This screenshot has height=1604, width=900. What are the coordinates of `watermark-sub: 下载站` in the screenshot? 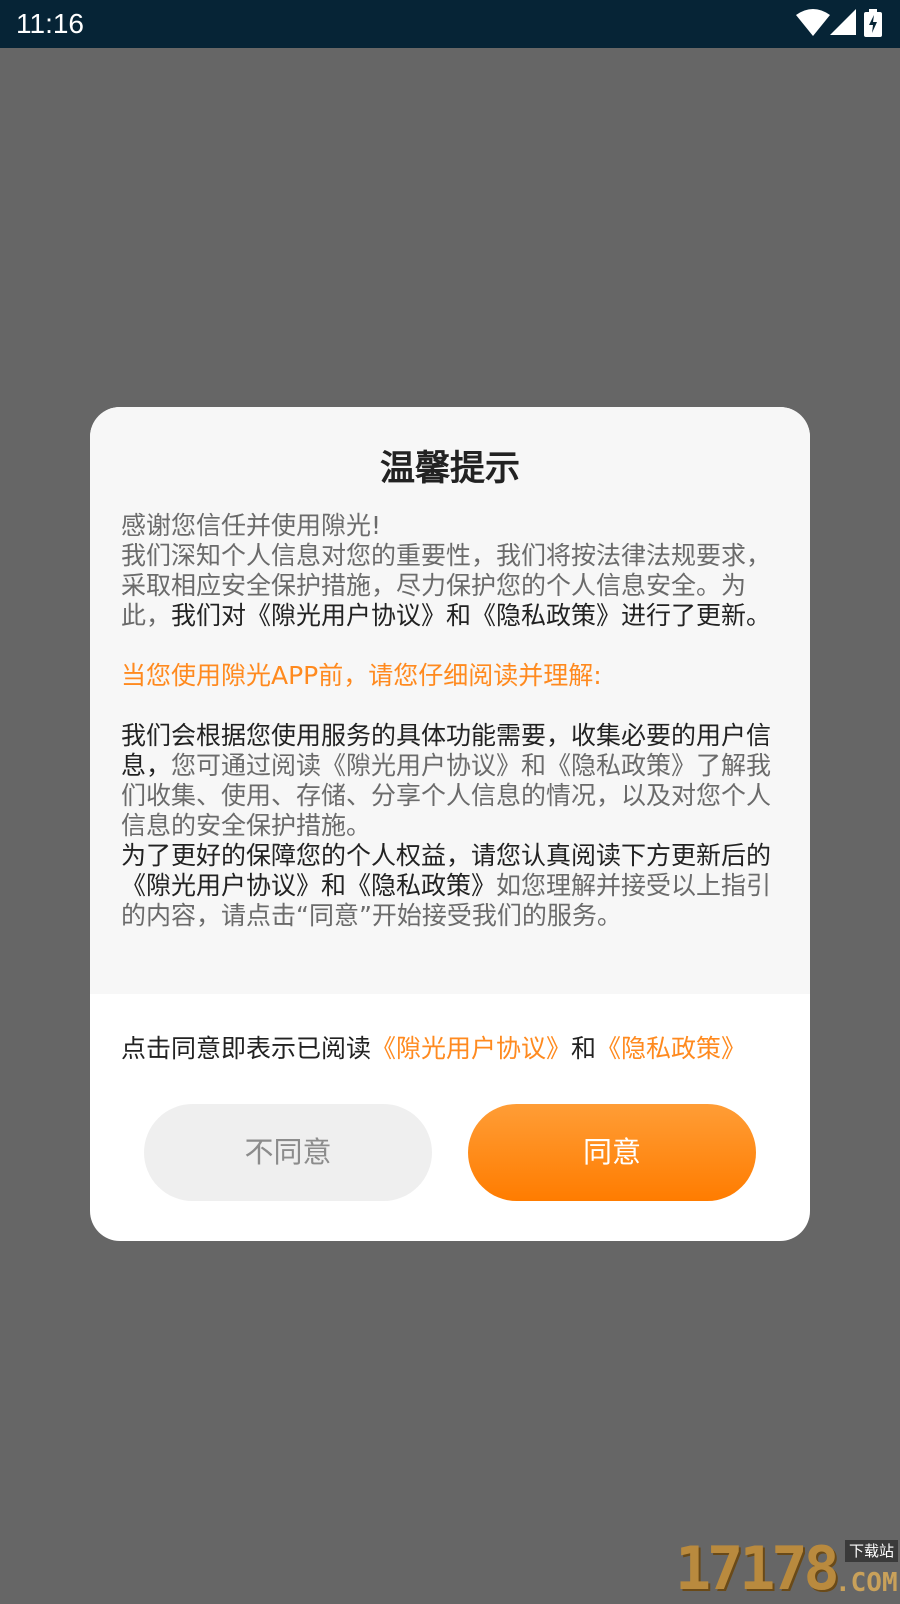 It's located at (872, 1551).